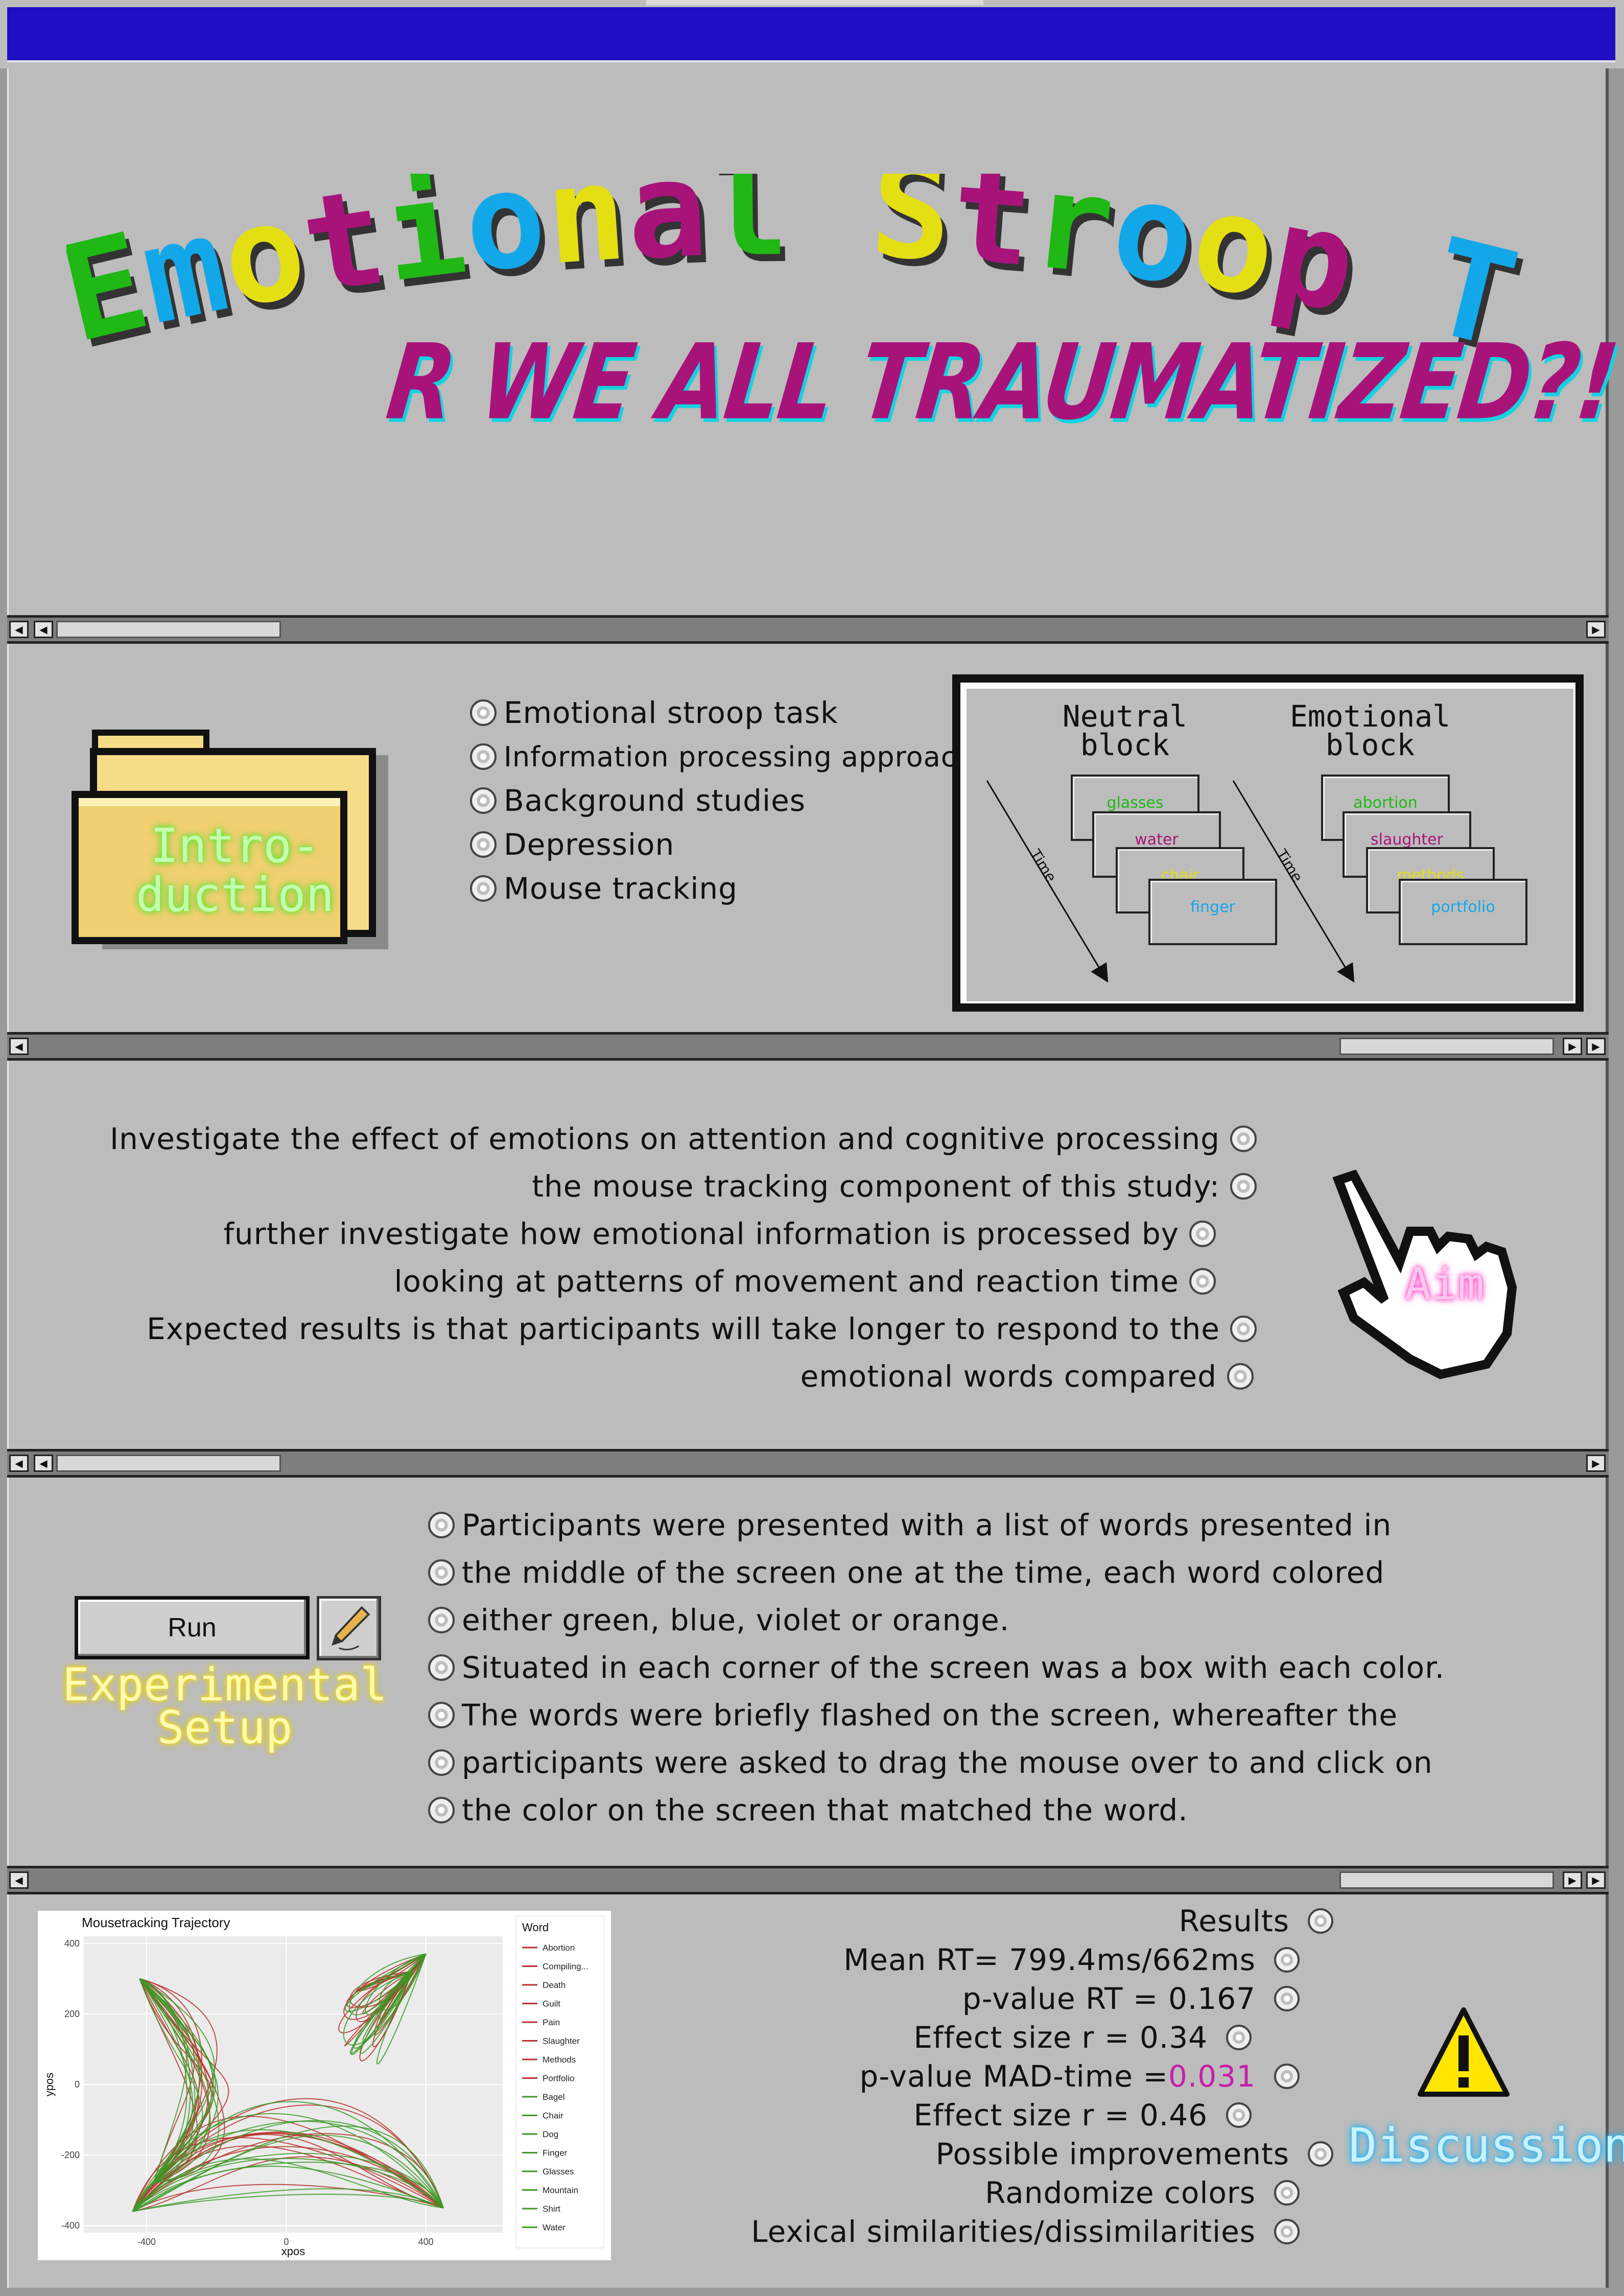 The width and height of the screenshot is (1624, 2296). What do you see at coordinates (1463, 2053) in the screenshot?
I see `warning-icon` at bounding box center [1463, 2053].